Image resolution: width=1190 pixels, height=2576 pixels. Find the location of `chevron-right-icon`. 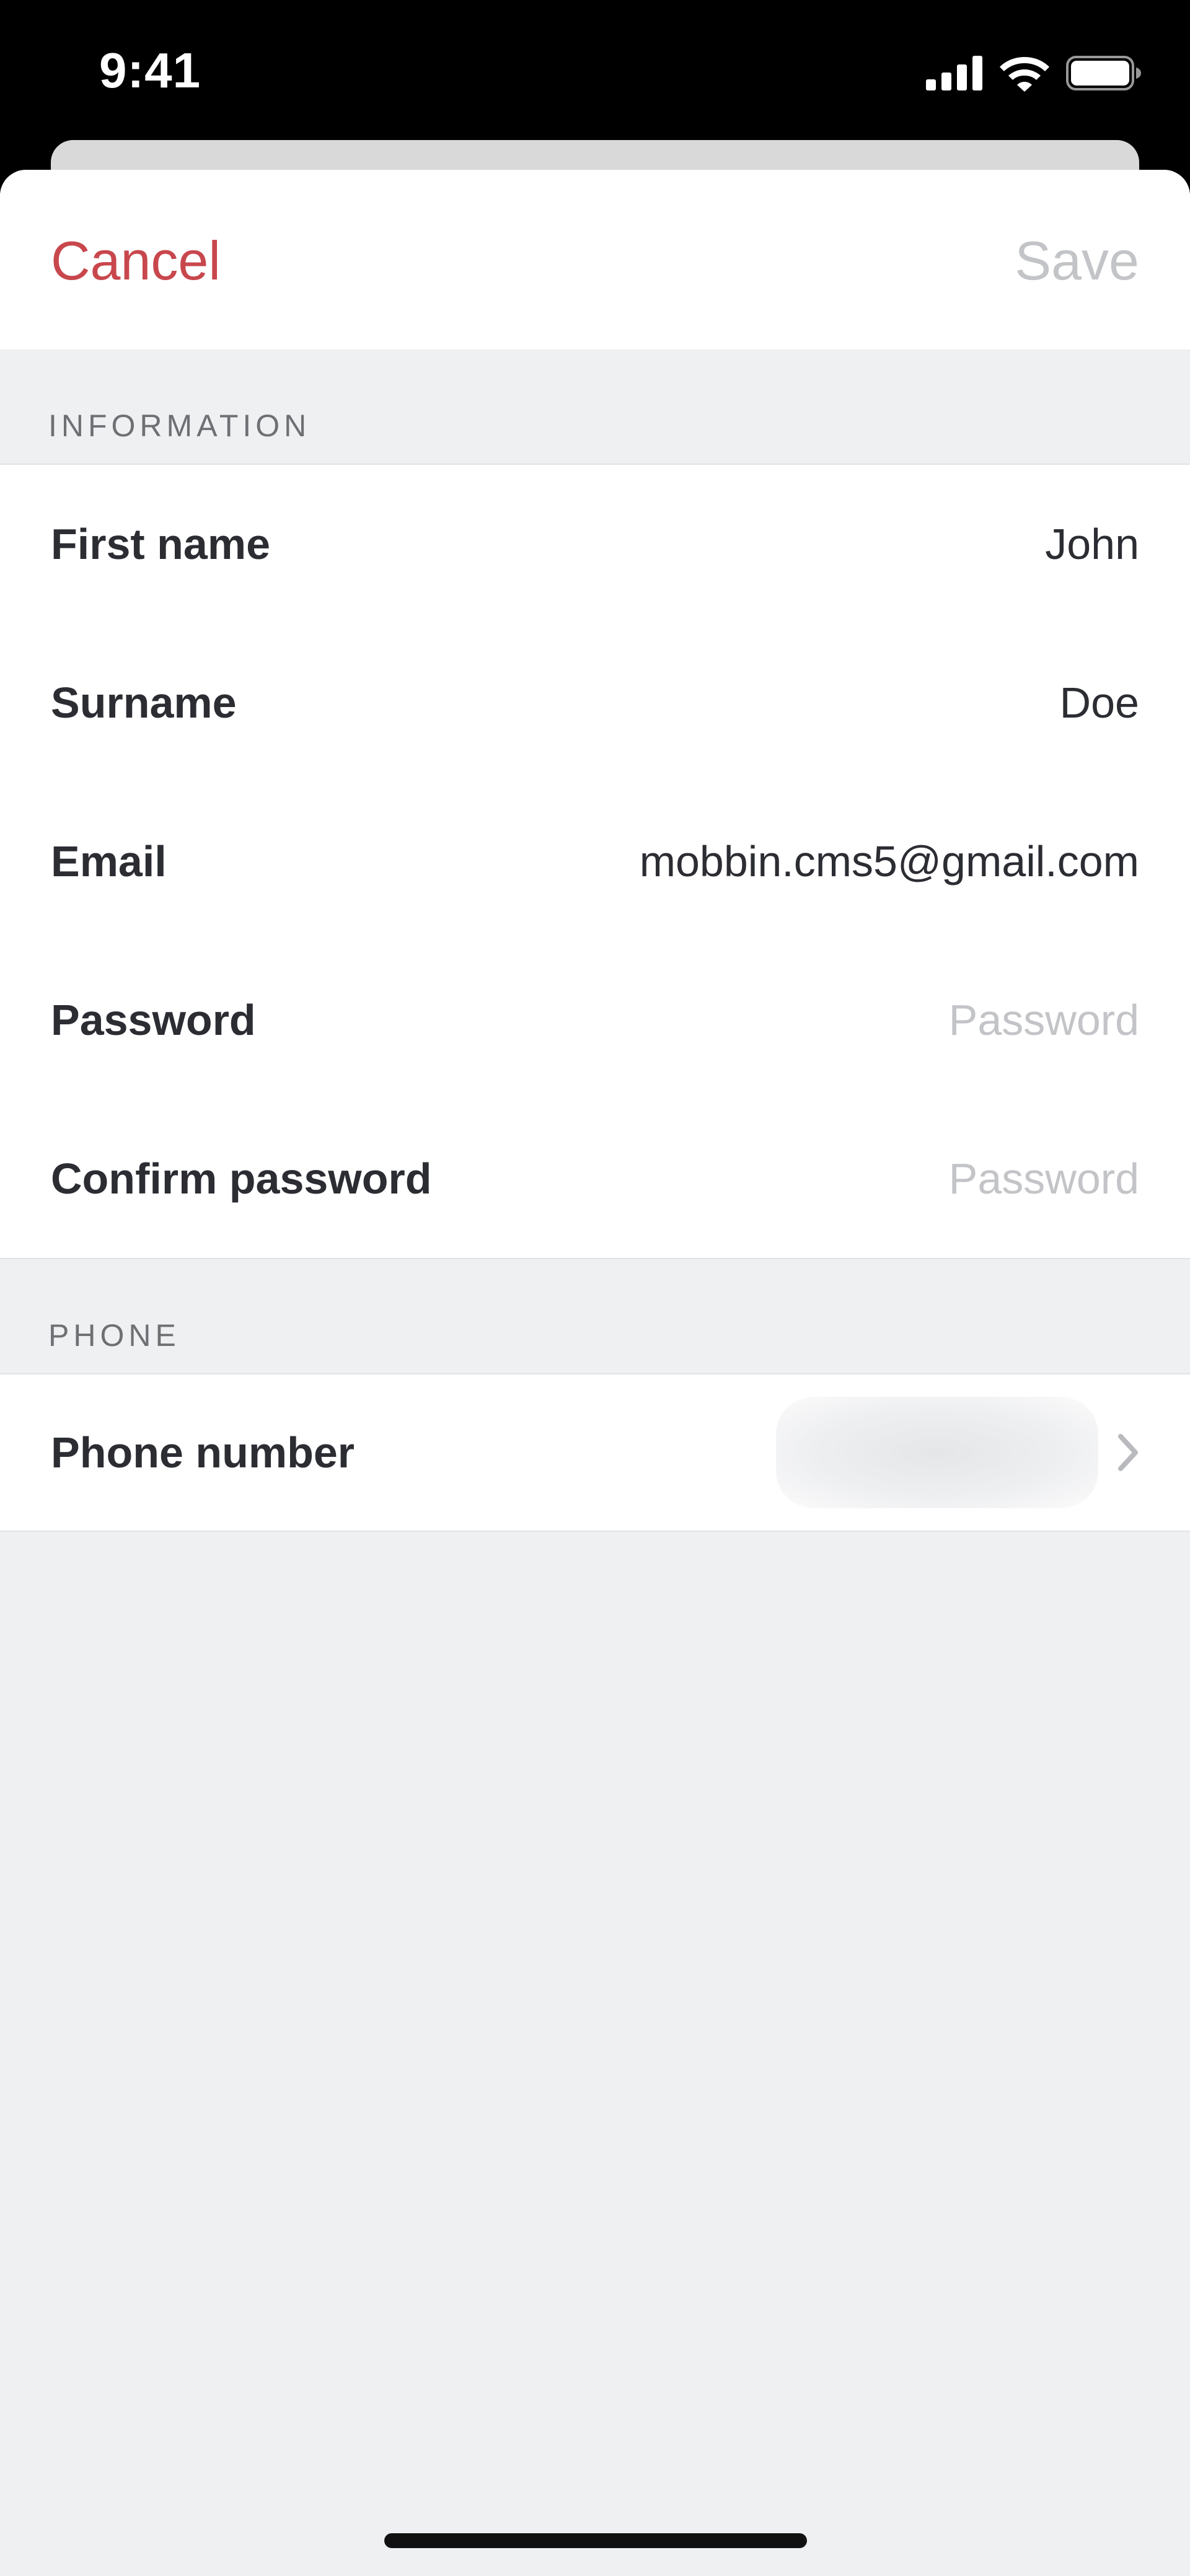

chevron-right-icon is located at coordinates (1128, 1452).